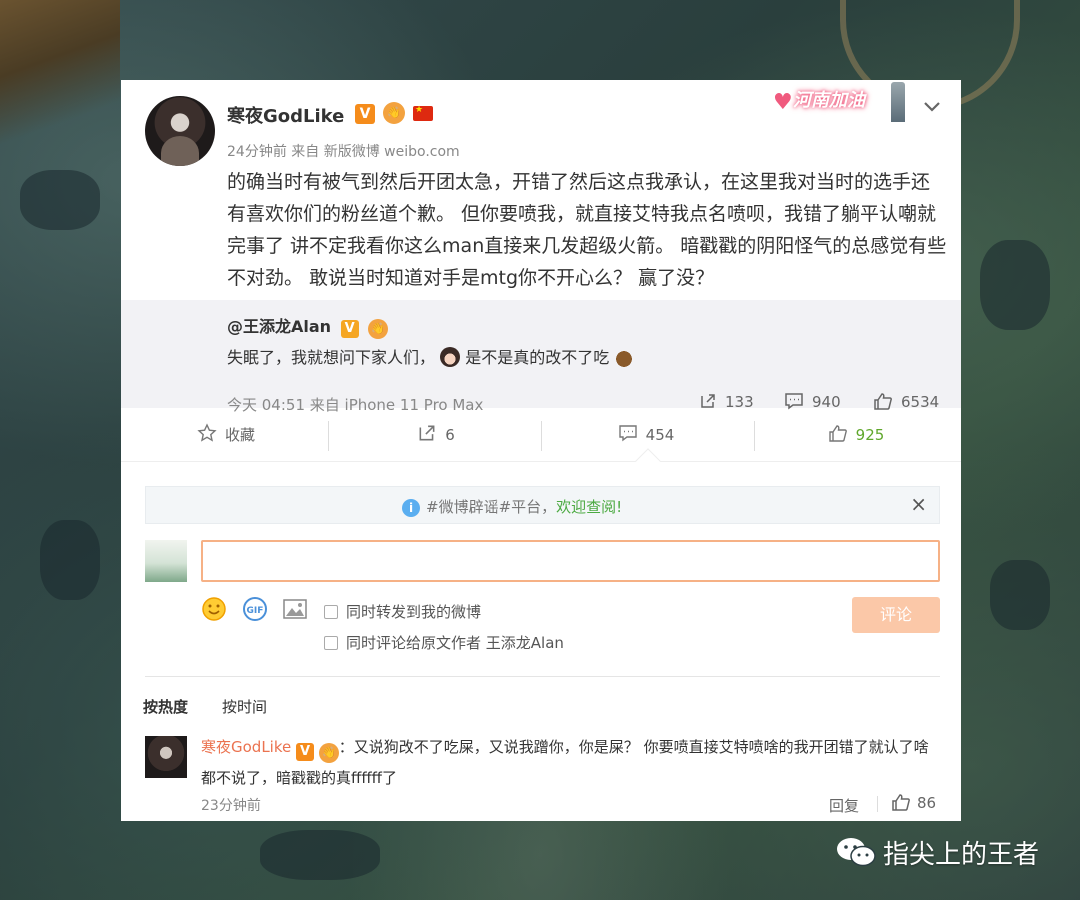 This screenshot has width=1080, height=900. Describe the element at coordinates (961, 855) in the screenshot. I see `watermark-text: 指尖上的王者` at that location.